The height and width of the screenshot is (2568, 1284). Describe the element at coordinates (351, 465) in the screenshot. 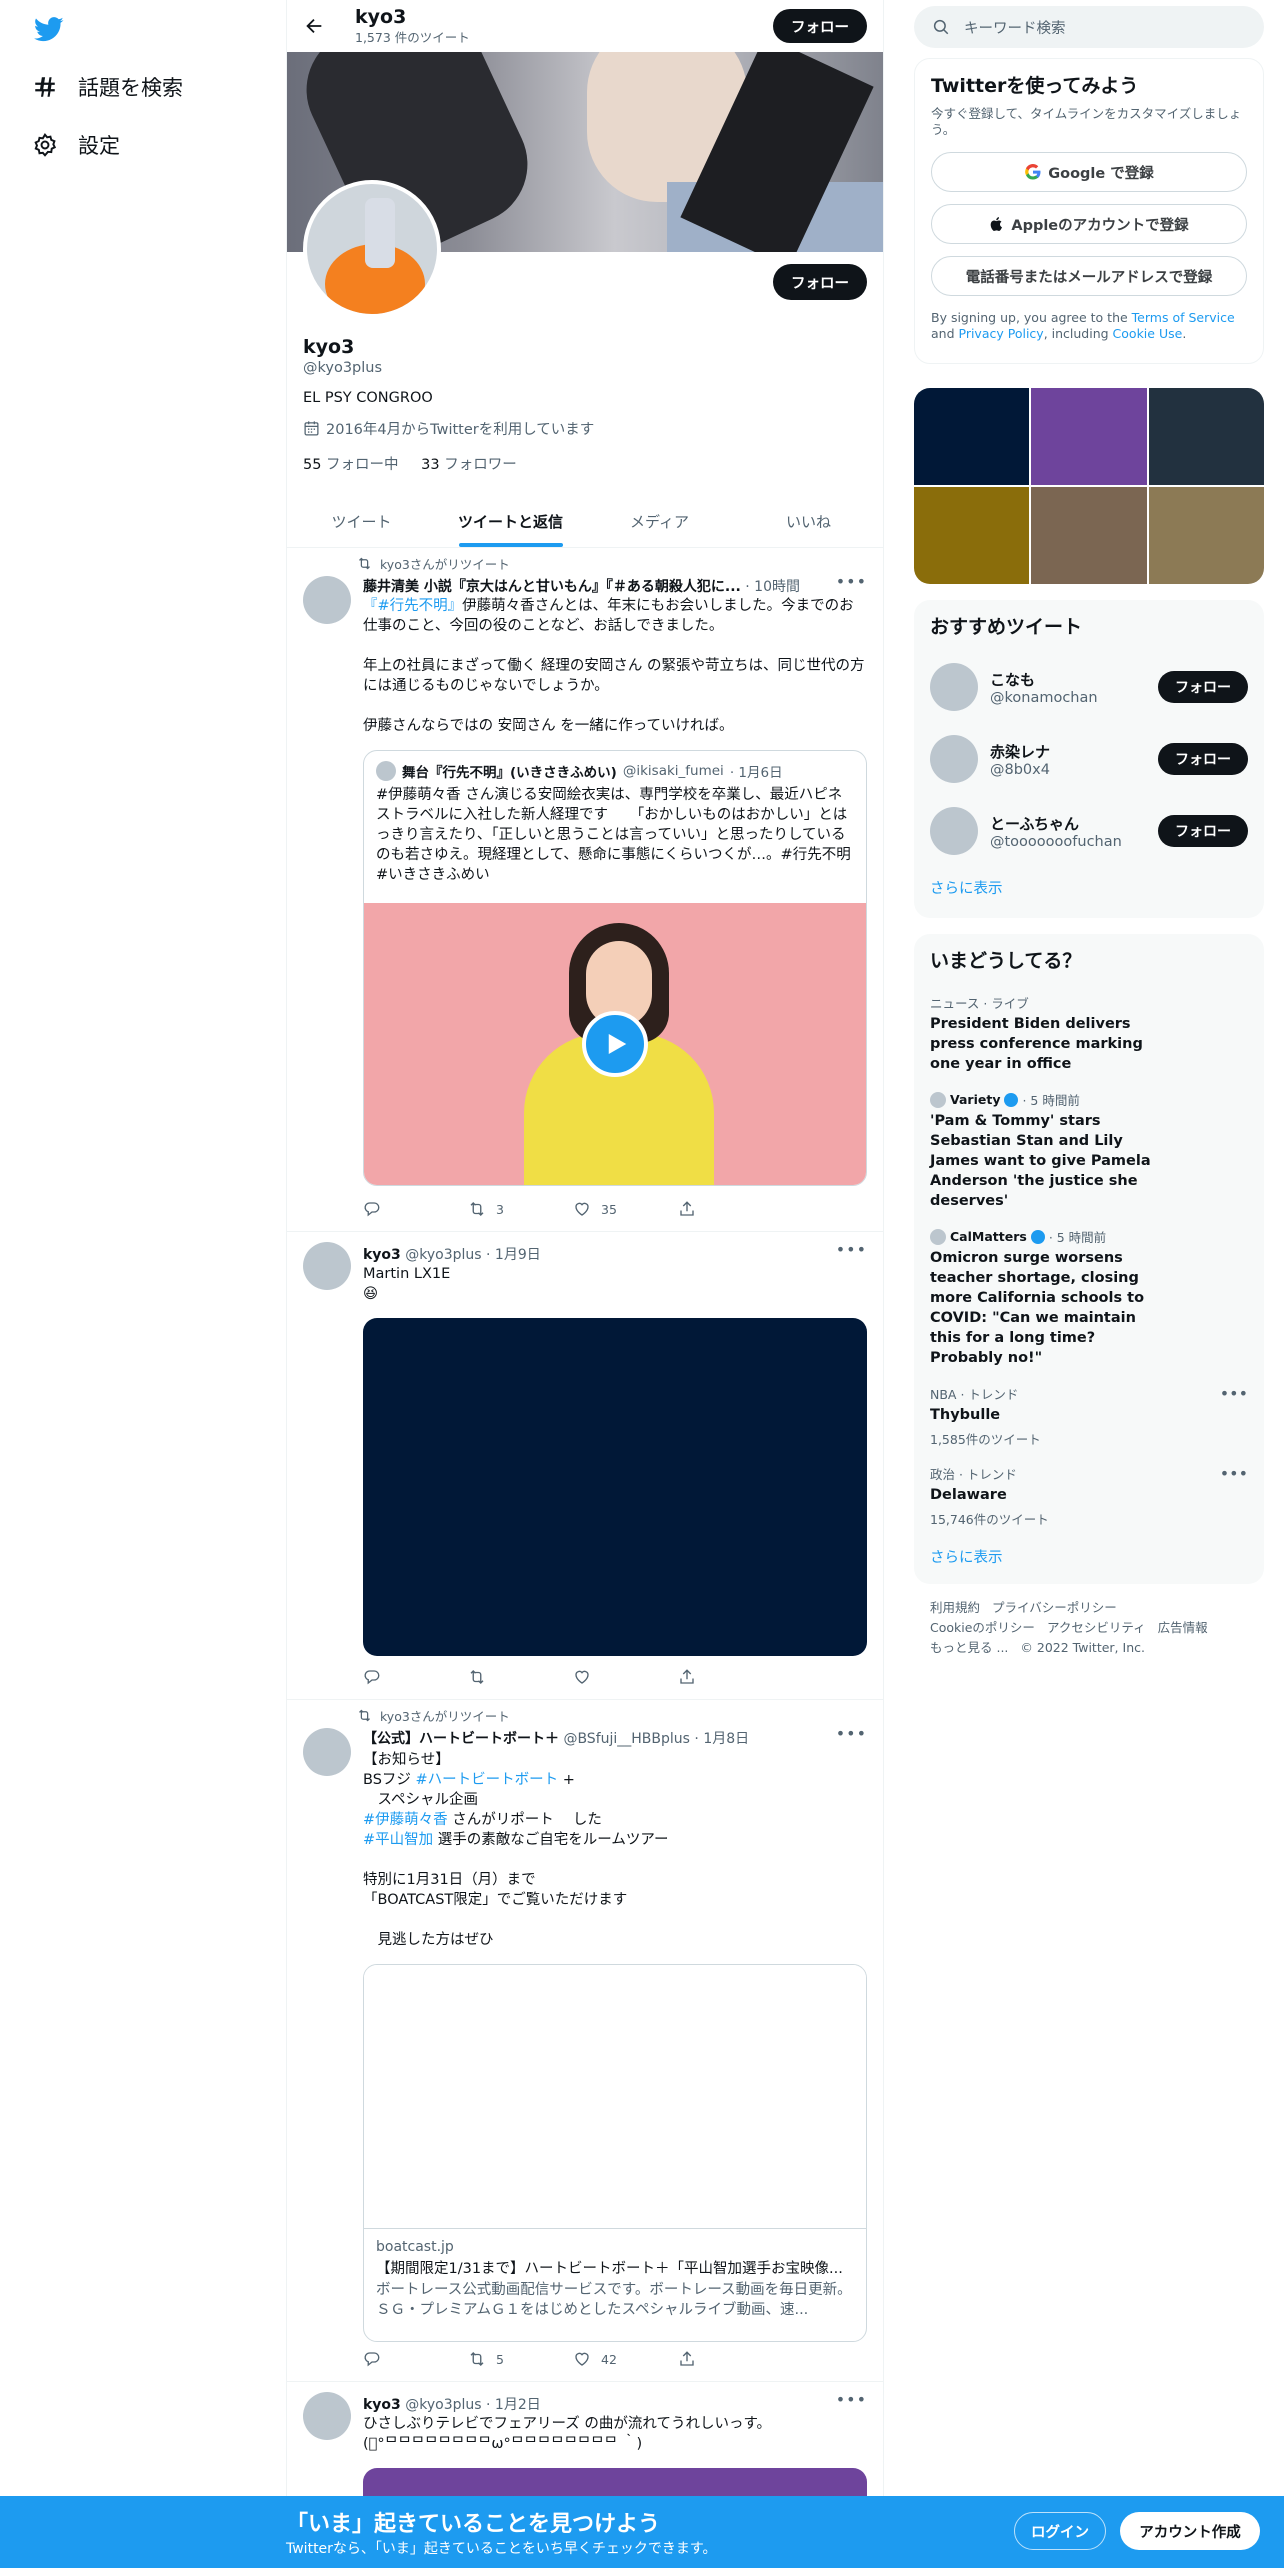

I see `following-link: 55 フォロー中` at that location.